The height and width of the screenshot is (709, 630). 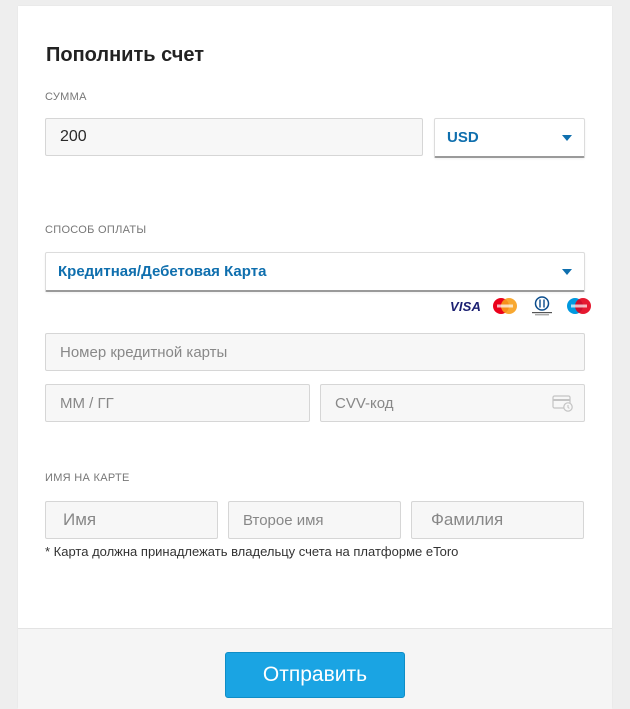 What do you see at coordinates (542, 306) in the screenshot?
I see `diners-club-logo` at bounding box center [542, 306].